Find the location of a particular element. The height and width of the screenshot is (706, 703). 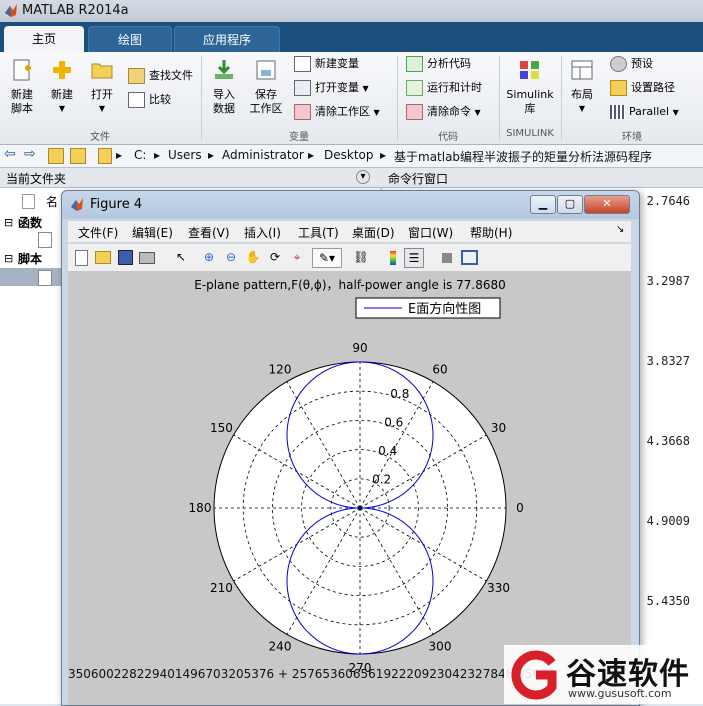

menu-desktop: 桌面(D) is located at coordinates (373, 232).